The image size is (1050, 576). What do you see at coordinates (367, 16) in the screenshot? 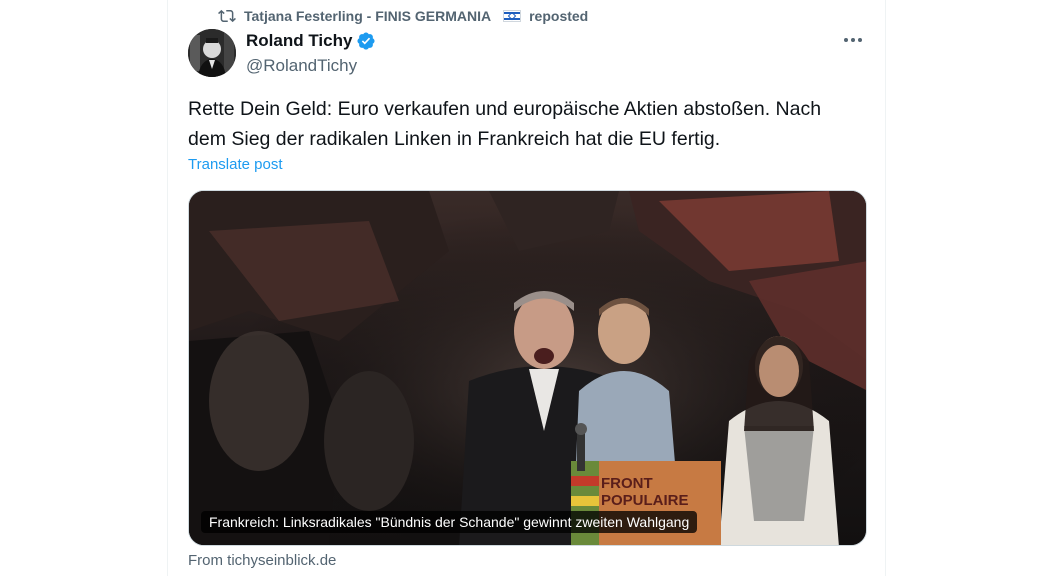
I see `repost-user: Tatjana Festerling - FINIS GERMANIA` at bounding box center [367, 16].